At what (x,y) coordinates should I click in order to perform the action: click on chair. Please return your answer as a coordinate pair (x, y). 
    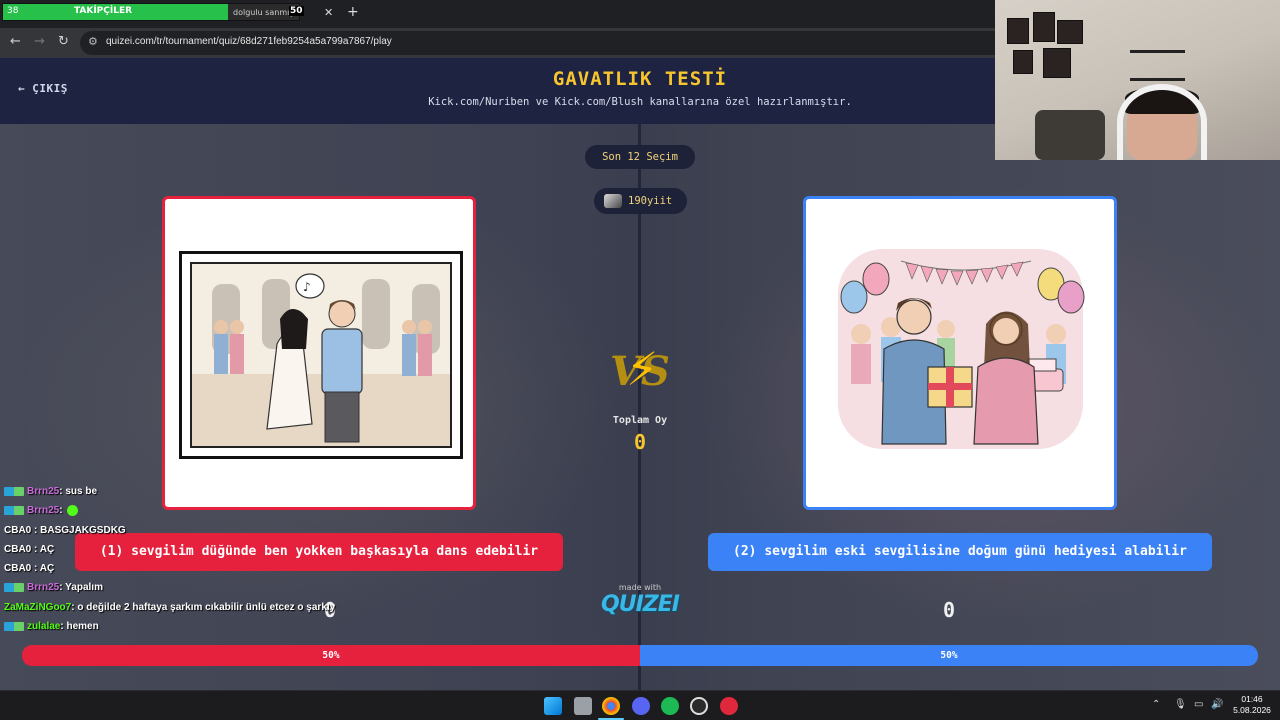
    Looking at the image, I should click on (1070, 135).